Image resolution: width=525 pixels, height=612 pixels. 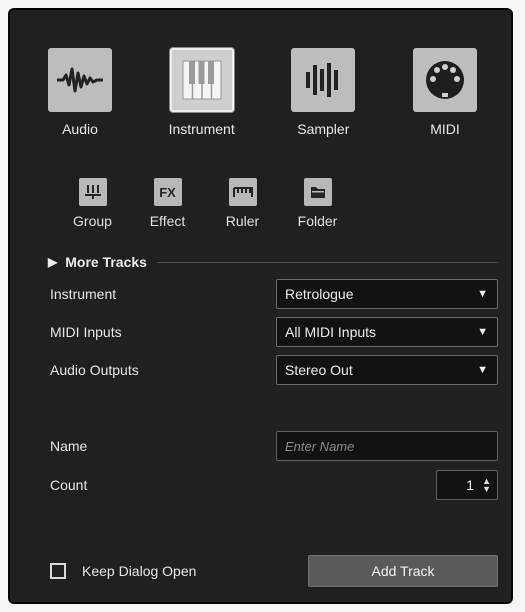 I want to click on track-type-instrument: Instrument, so click(x=202, y=92).